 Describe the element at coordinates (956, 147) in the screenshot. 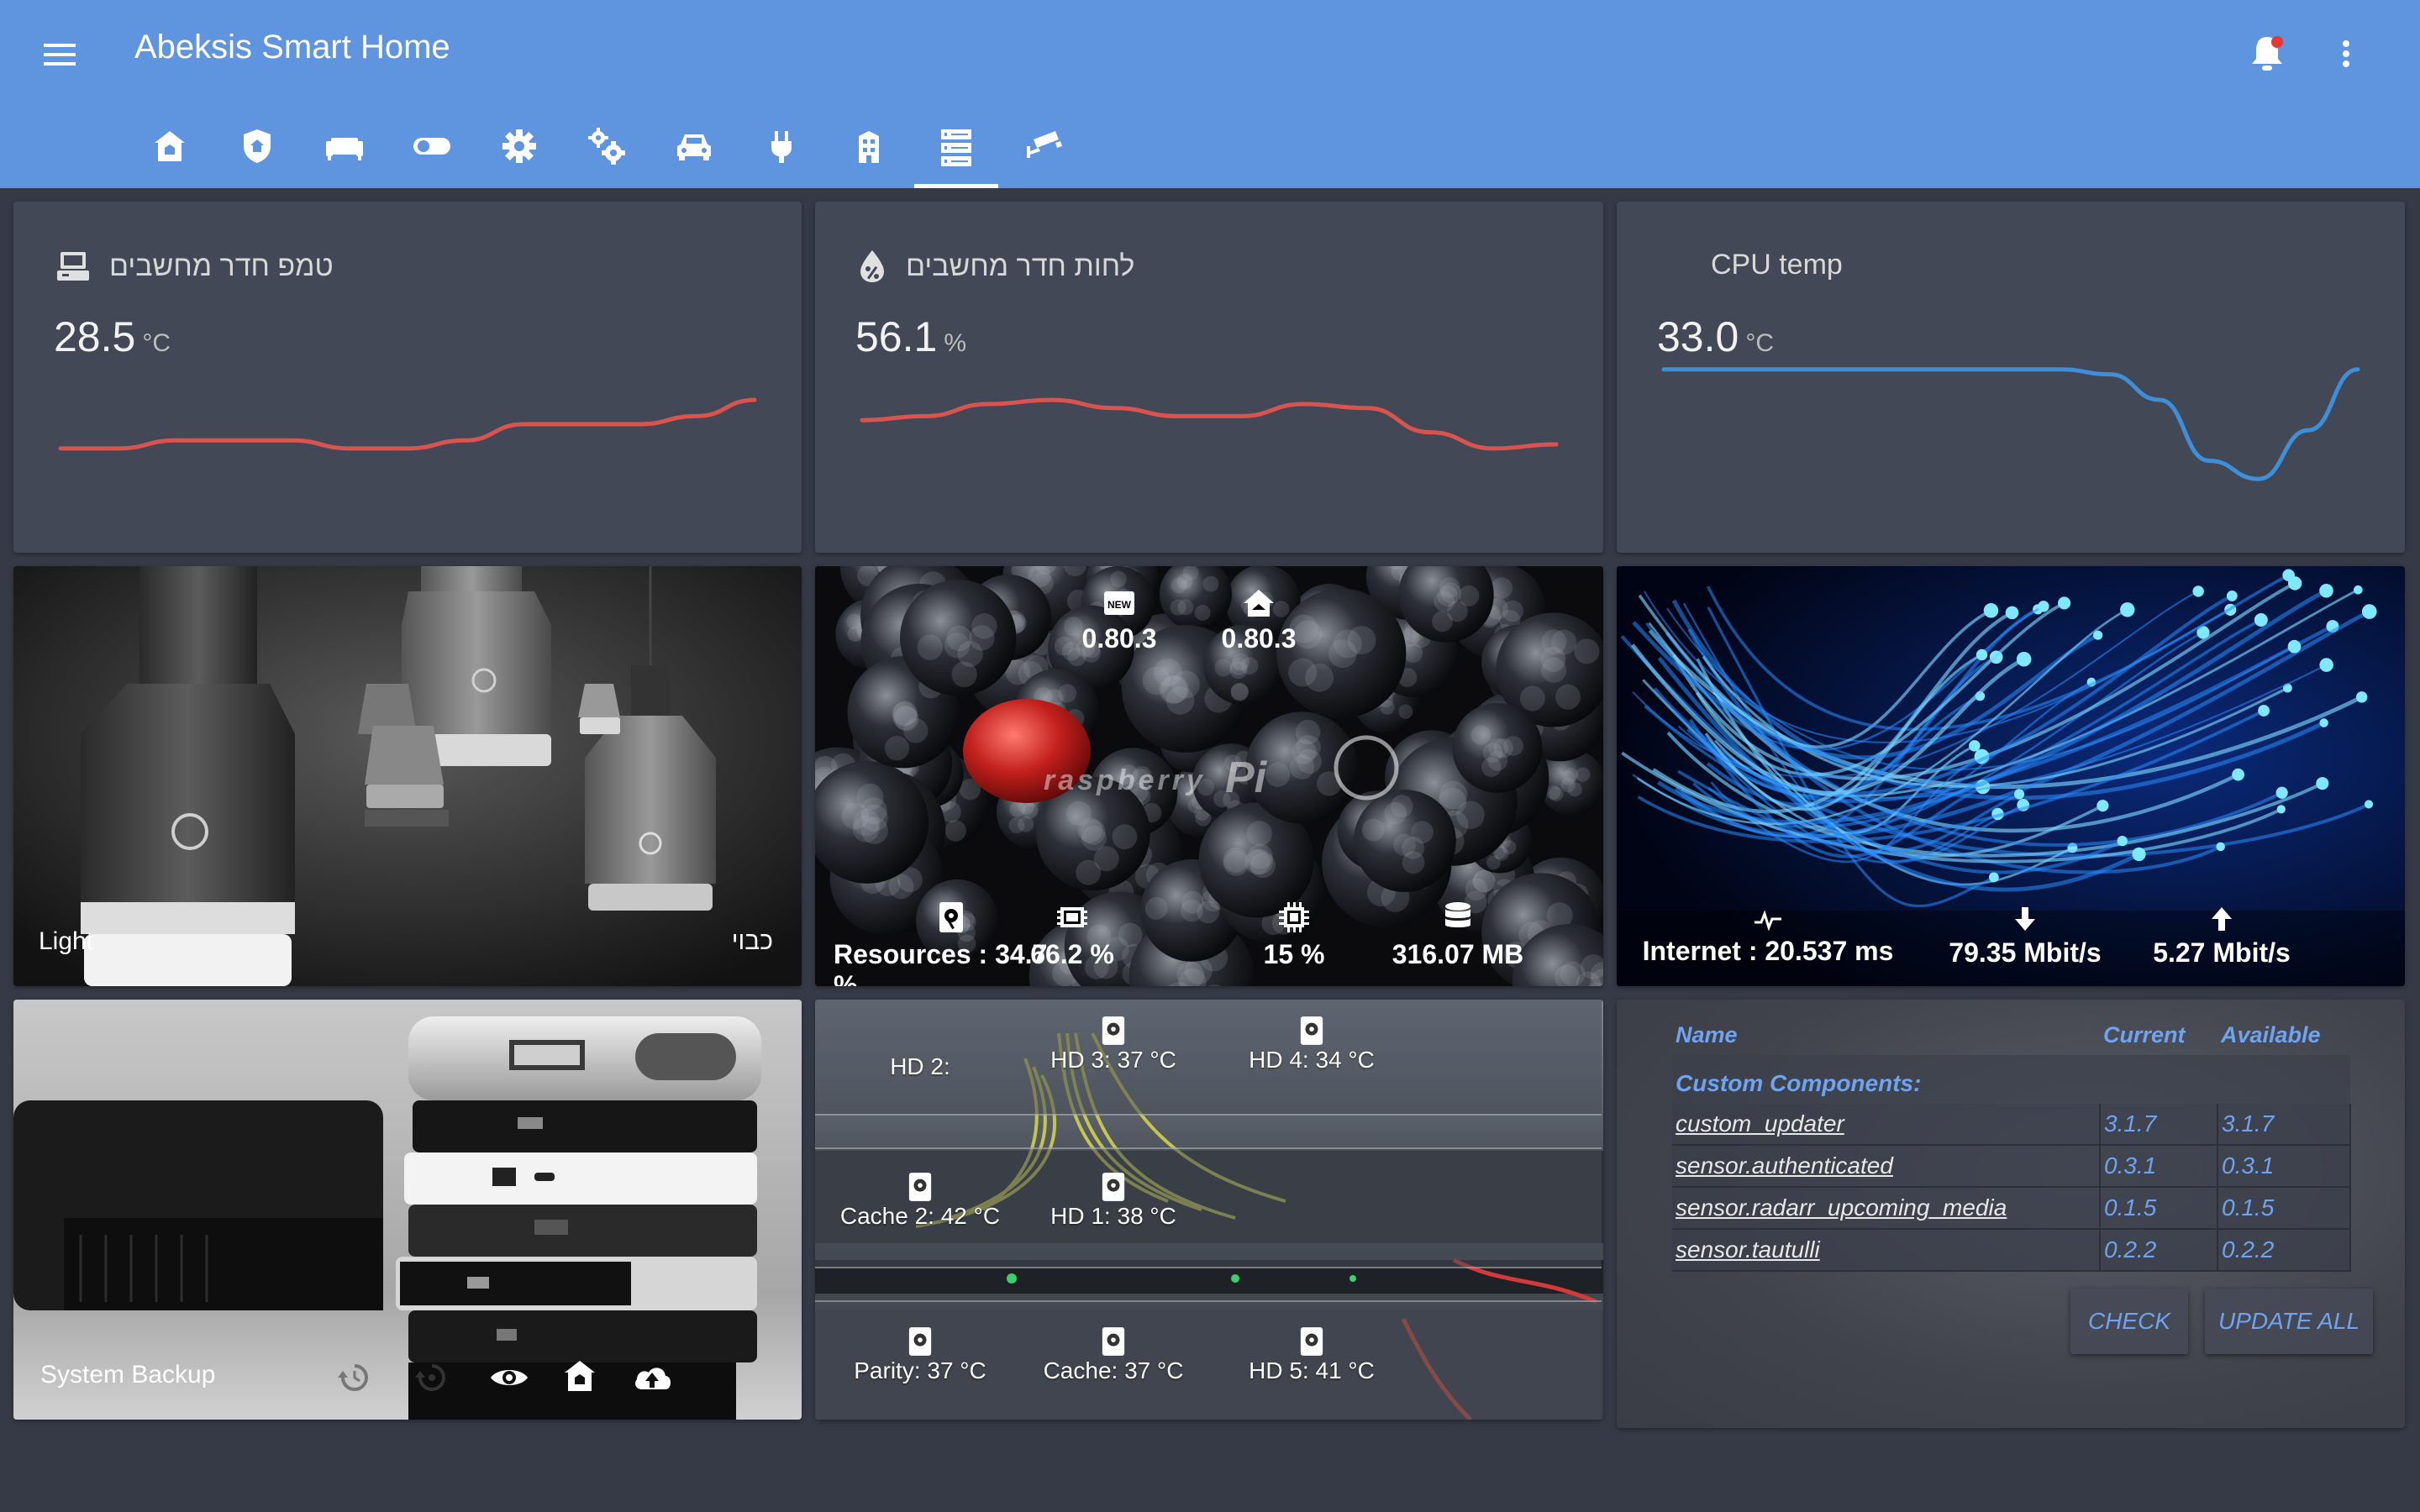

I see `server-icon` at that location.